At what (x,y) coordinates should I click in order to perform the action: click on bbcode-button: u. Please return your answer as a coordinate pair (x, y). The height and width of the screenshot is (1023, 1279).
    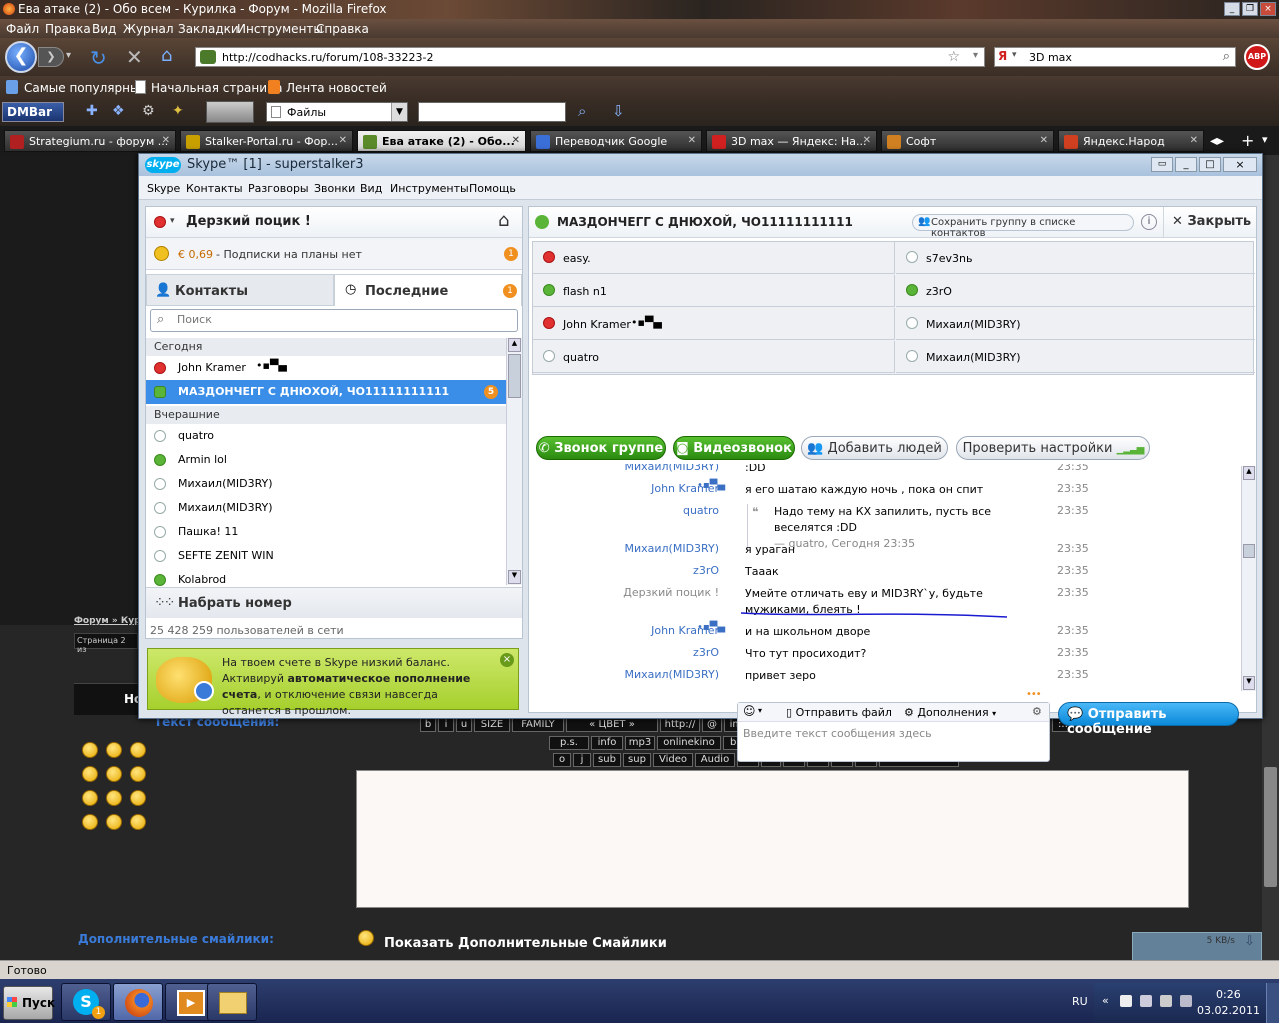
    Looking at the image, I should click on (464, 725).